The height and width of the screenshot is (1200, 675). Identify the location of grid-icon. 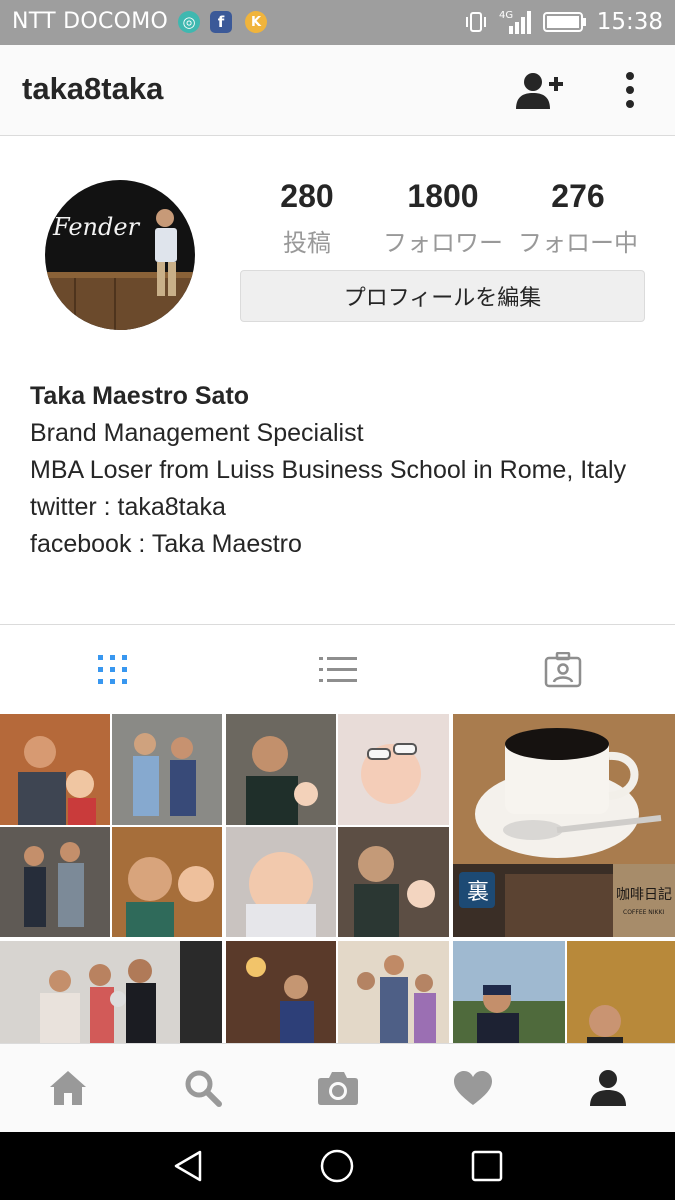
(112, 669).